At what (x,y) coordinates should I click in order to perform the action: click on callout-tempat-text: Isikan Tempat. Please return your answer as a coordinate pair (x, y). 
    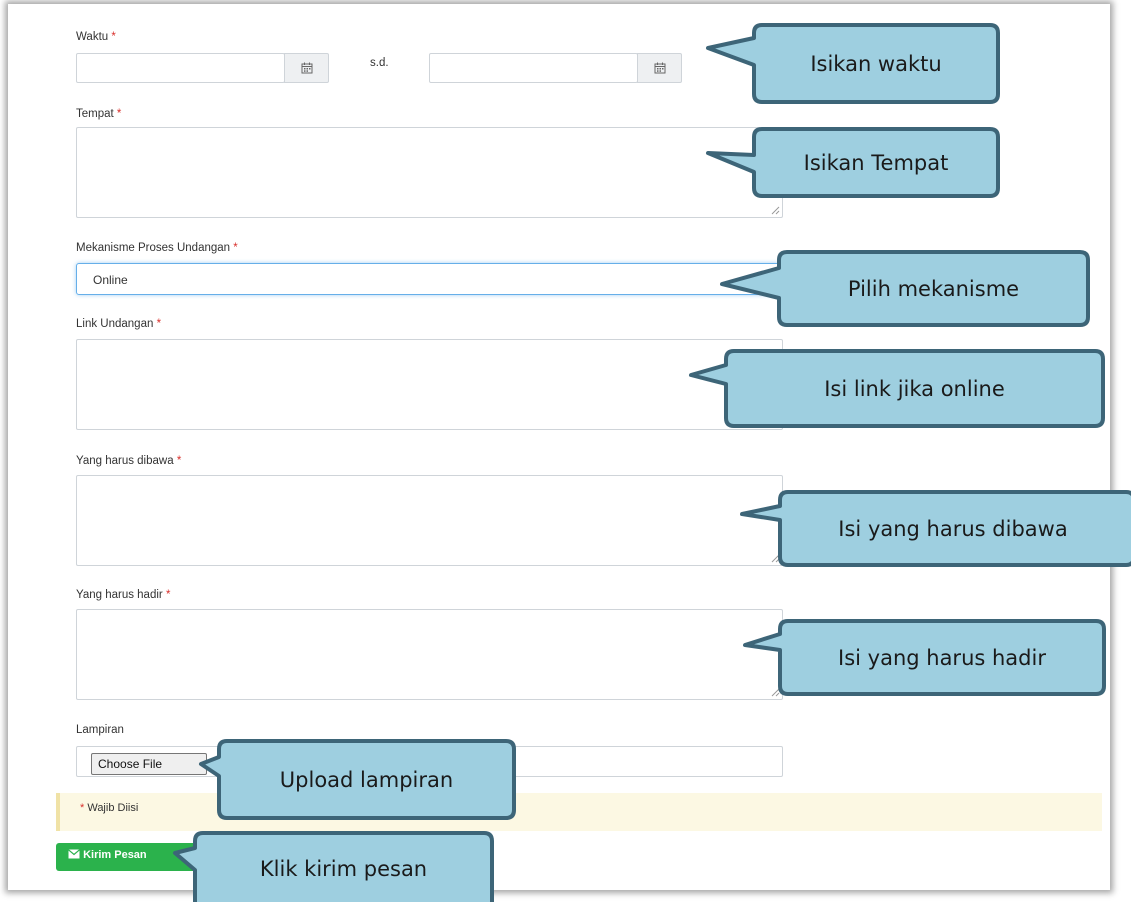
    Looking at the image, I should click on (876, 162).